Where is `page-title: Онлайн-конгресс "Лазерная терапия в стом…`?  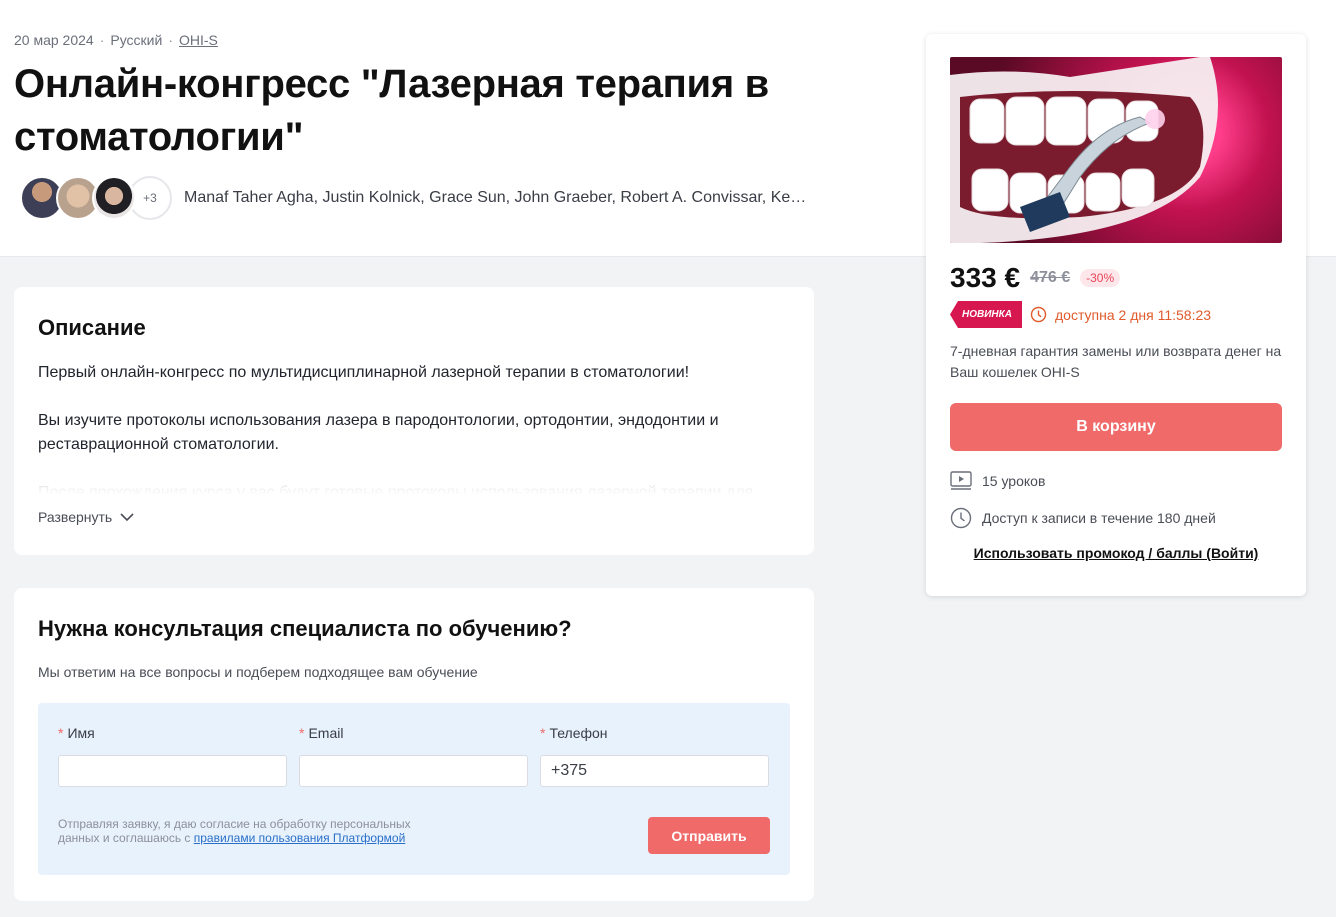 page-title: Онлайн-конгресс "Лазерная терапия в стом… is located at coordinates (391, 110).